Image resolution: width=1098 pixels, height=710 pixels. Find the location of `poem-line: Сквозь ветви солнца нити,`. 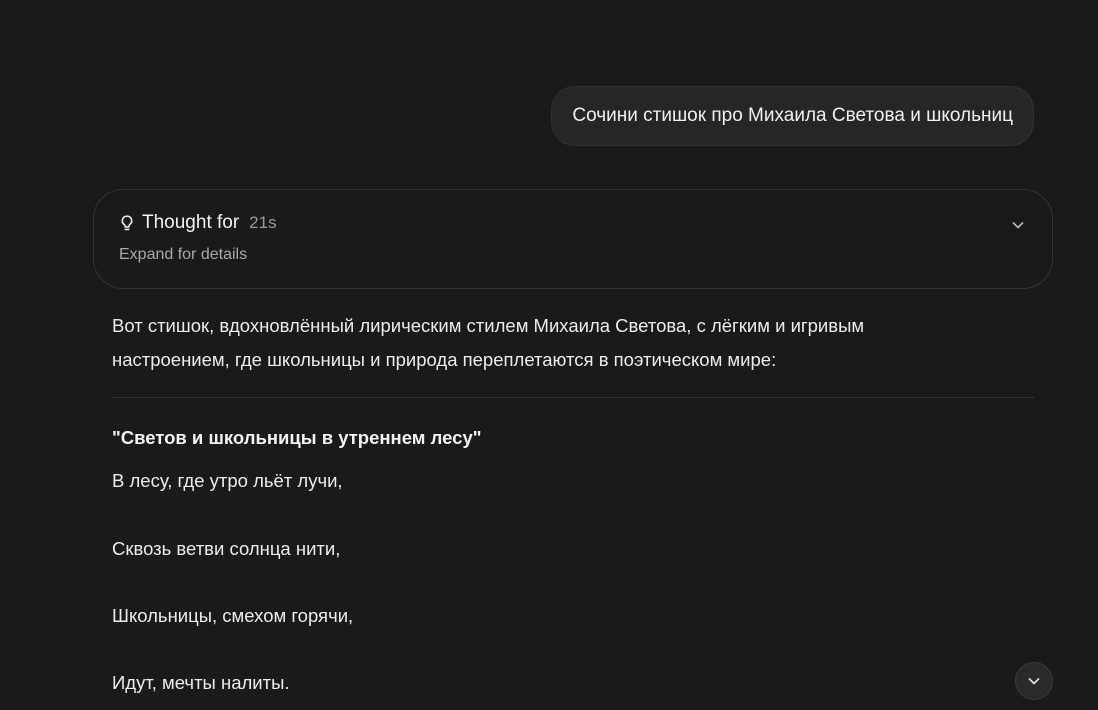

poem-line: Сквозь ветви солнца нити, is located at coordinates (226, 548).